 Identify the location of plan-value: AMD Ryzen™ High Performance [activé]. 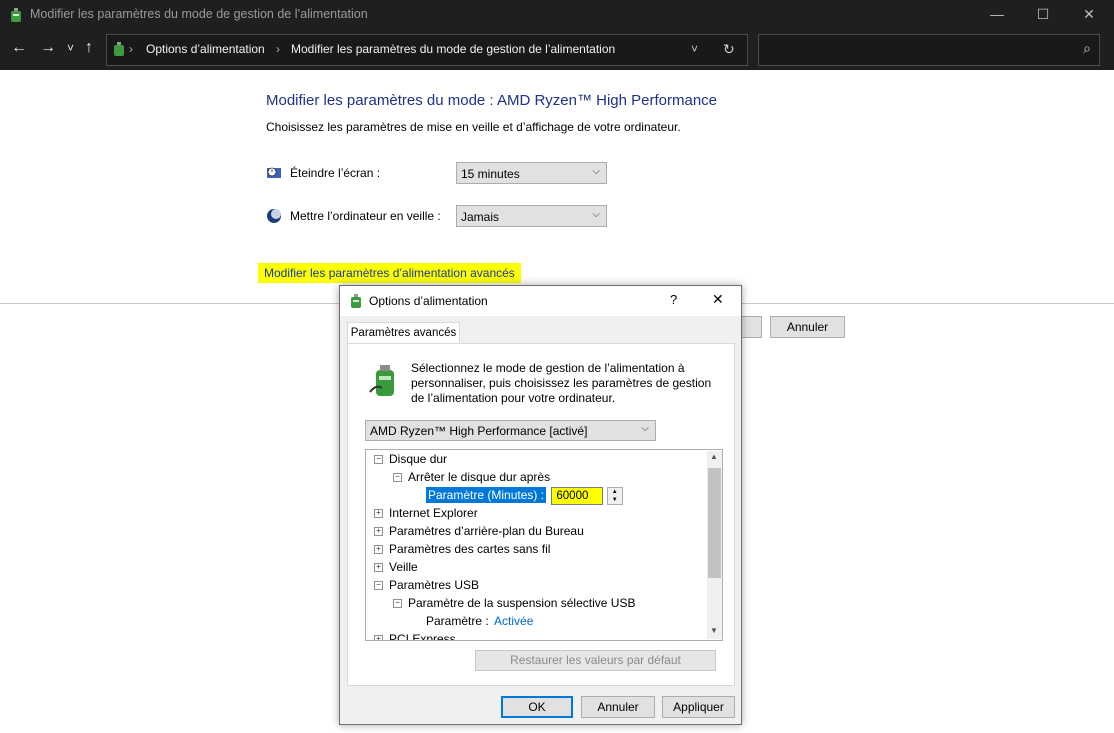
(479, 431).